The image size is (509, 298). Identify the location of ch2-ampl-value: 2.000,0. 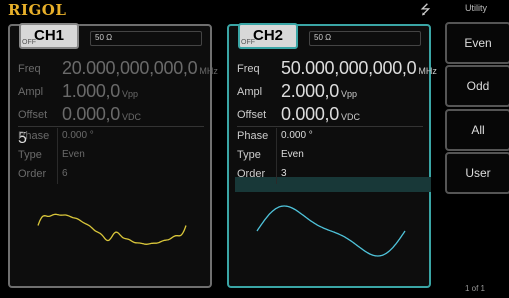
(310, 91).